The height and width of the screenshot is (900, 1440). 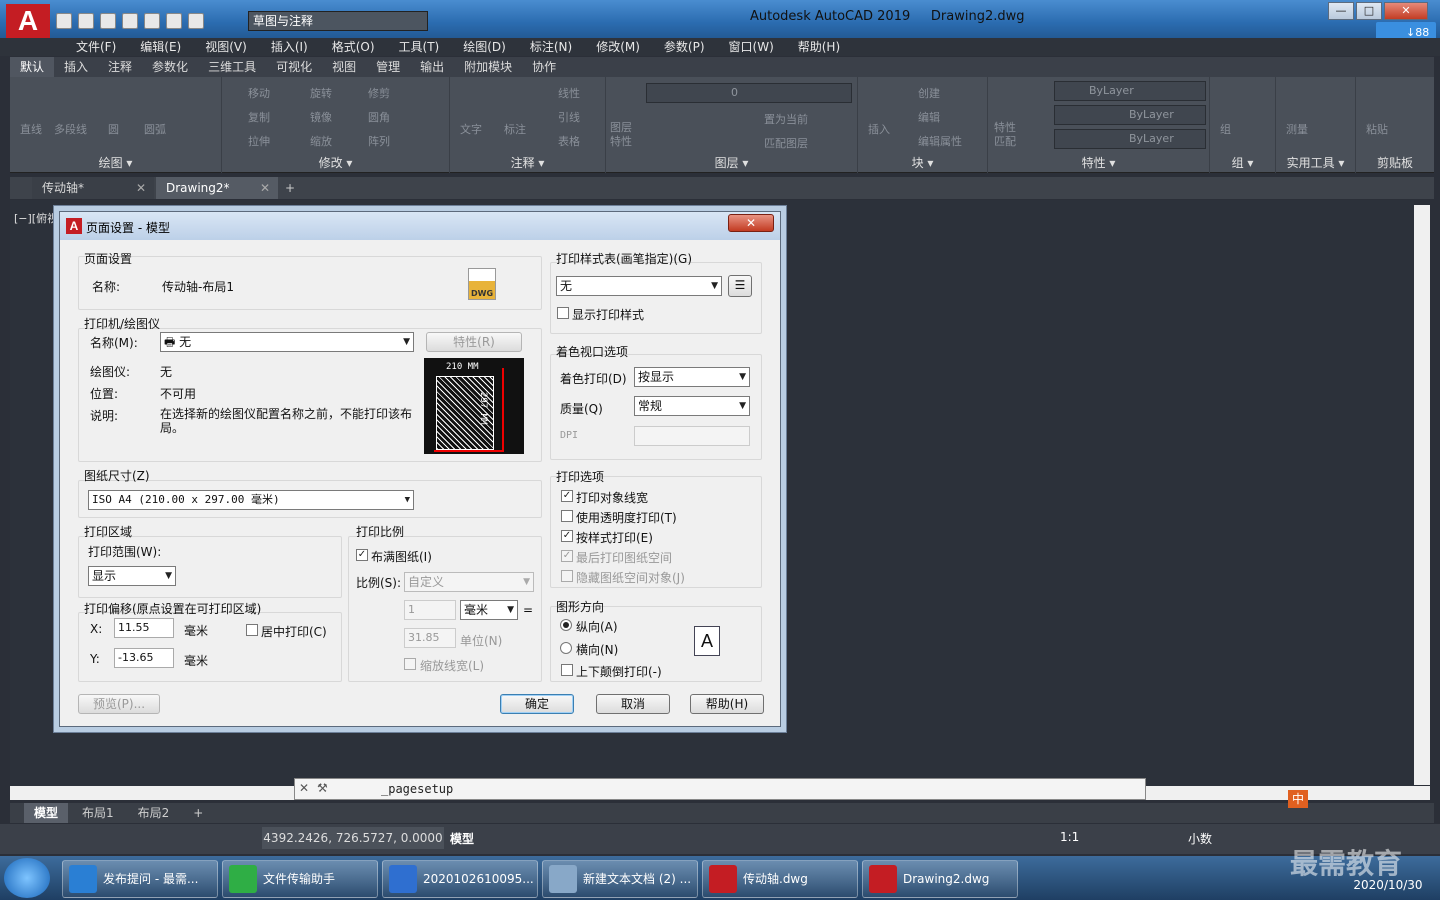 What do you see at coordinates (98, 813) in the screenshot?
I see `layout-tab-1: 布局1` at bounding box center [98, 813].